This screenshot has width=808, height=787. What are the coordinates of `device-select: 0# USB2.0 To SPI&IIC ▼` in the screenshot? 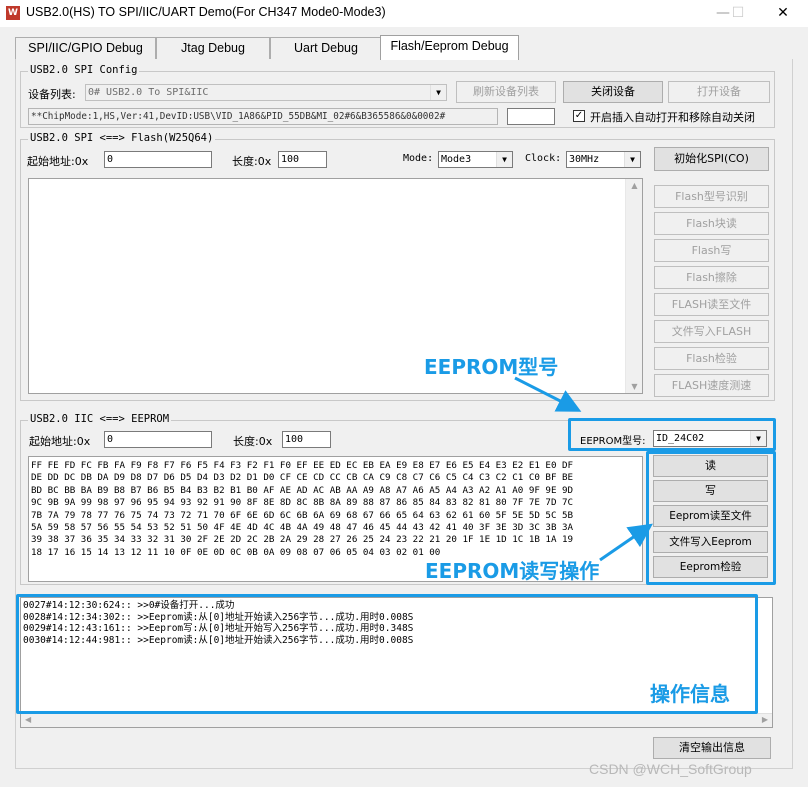 It's located at (266, 92).